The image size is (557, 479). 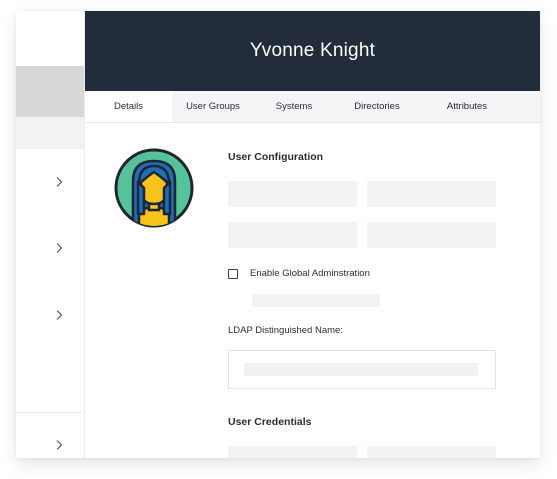 I want to click on ldap-label: LDAP Distinguished Name:, so click(x=285, y=330).